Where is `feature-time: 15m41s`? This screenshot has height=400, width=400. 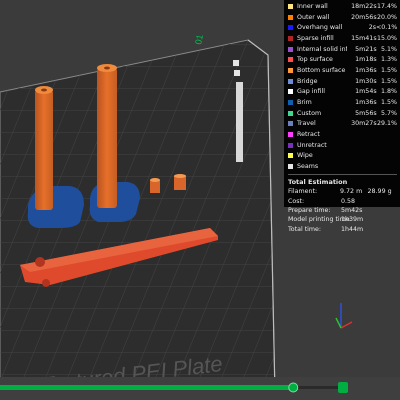 feature-time: 15m41s is located at coordinates (364, 38).